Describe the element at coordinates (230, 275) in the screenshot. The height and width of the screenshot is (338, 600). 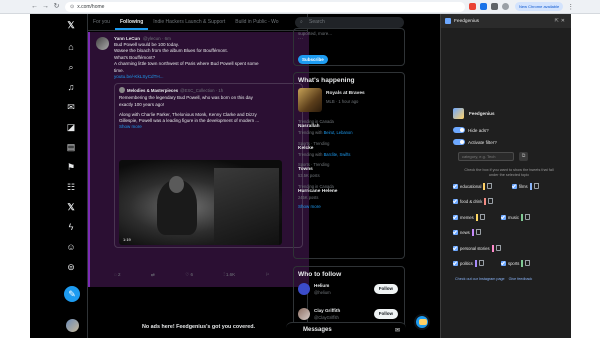
I see `views-button: ⫶ 1.6K` at that location.